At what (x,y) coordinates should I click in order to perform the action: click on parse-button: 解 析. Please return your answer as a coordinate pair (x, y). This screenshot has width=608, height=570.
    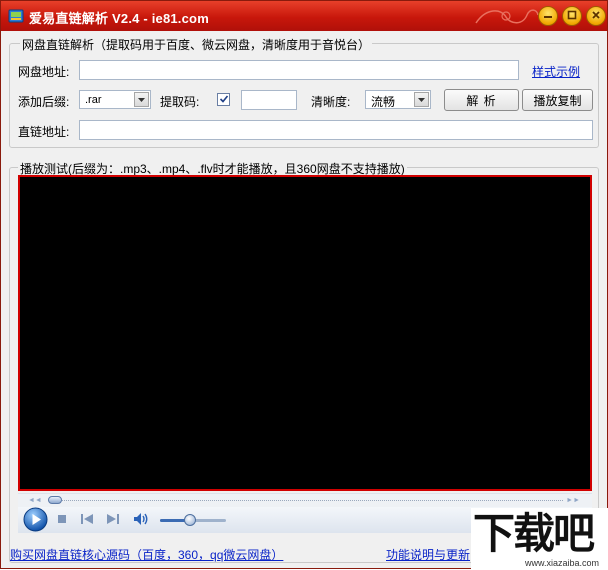
    Looking at the image, I should click on (481, 100).